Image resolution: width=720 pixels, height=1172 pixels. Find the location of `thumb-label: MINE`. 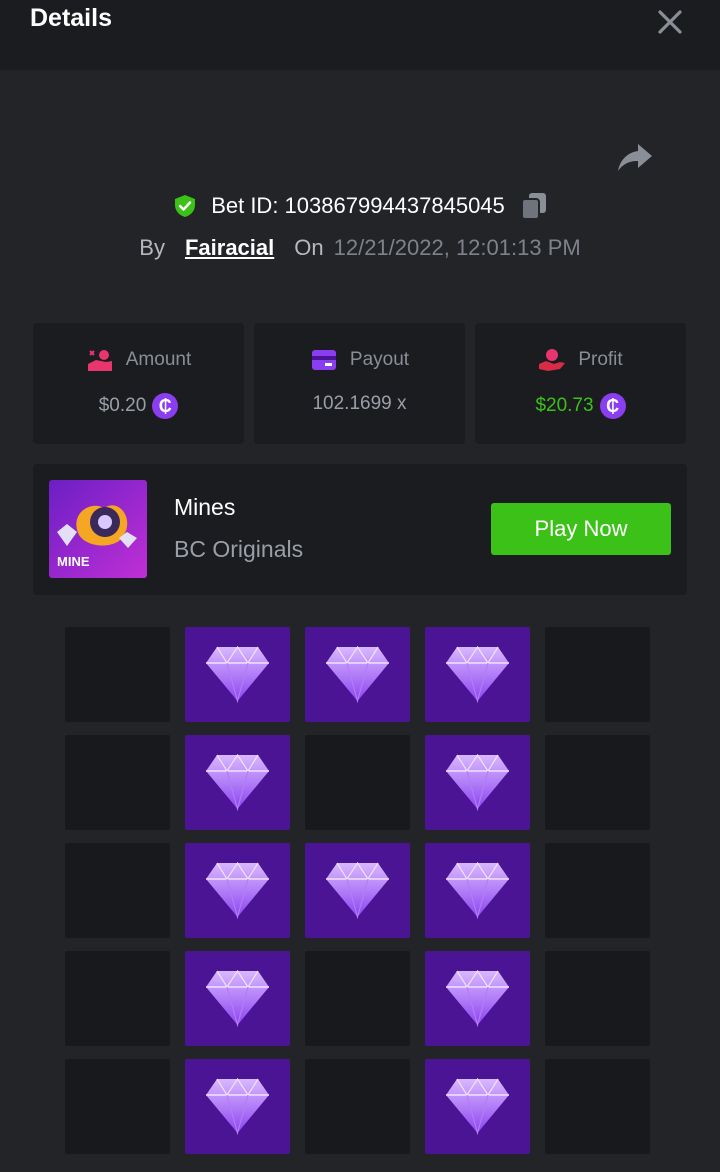

thumb-label: MINE is located at coordinates (73, 561).